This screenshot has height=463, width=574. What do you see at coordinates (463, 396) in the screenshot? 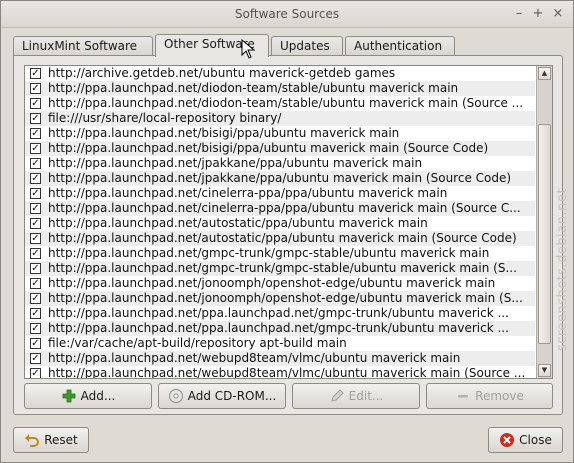
I see `minus-icon` at bounding box center [463, 396].